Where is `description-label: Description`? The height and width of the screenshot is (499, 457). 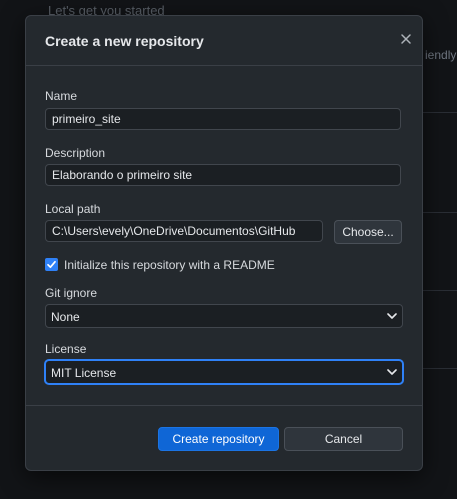
description-label: Description is located at coordinates (75, 153).